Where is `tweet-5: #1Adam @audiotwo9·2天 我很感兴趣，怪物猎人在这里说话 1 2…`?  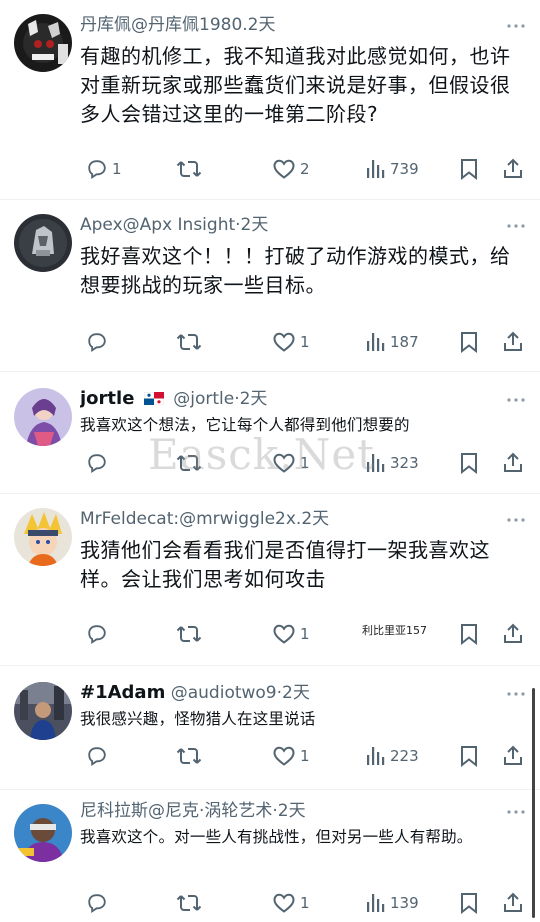 tweet-5: #1Adam @audiotwo9·2天 我很感兴趣，怪物猎人在这里说话 1 2… is located at coordinates (270, 728).